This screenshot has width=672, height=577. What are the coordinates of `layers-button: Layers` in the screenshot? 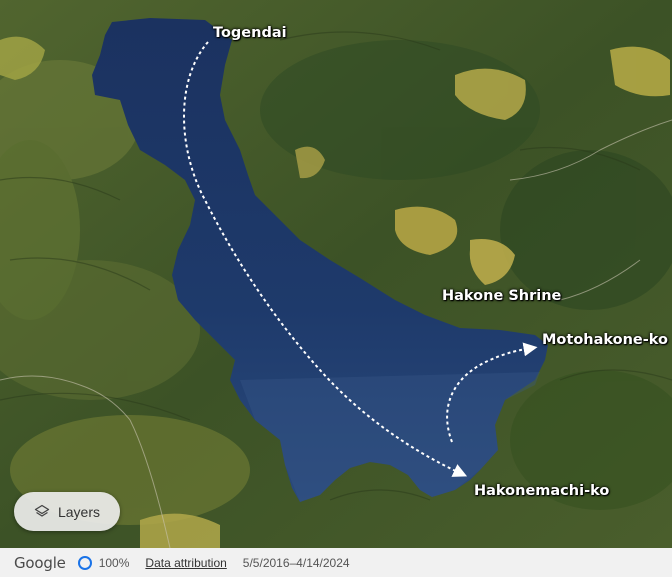 It's located at (67, 511).